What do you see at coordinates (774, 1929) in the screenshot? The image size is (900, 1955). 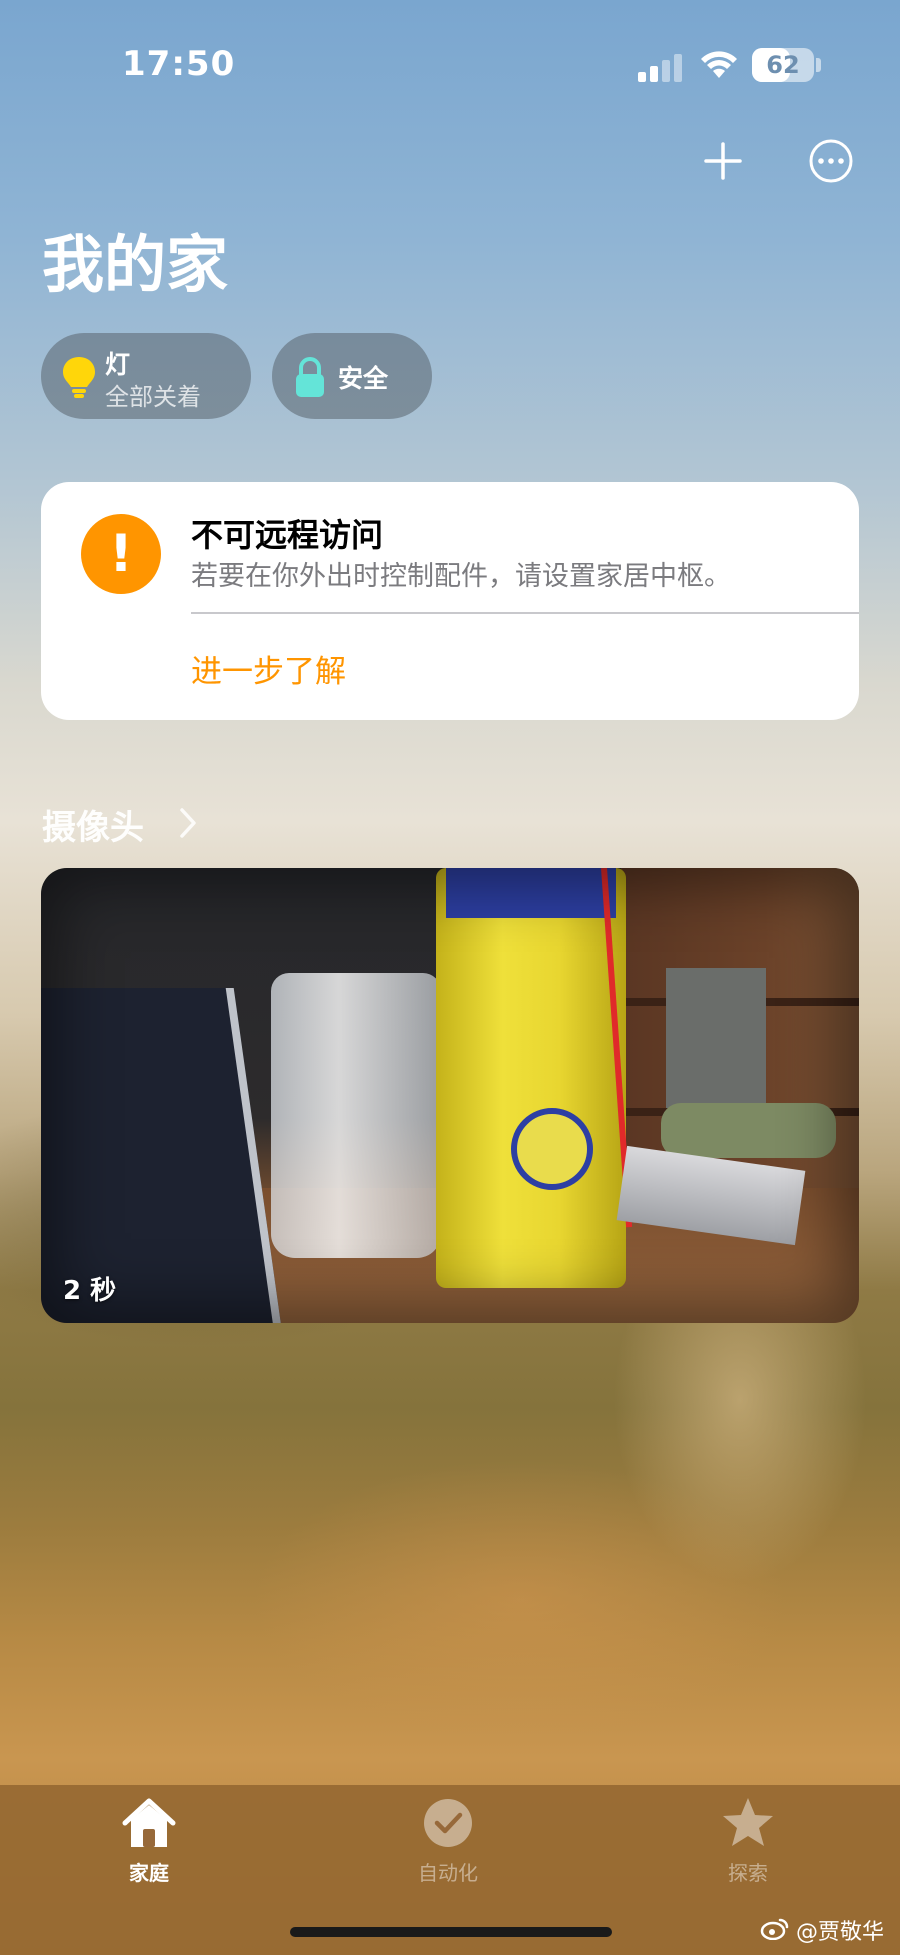 I see `weibo-icon` at bounding box center [774, 1929].